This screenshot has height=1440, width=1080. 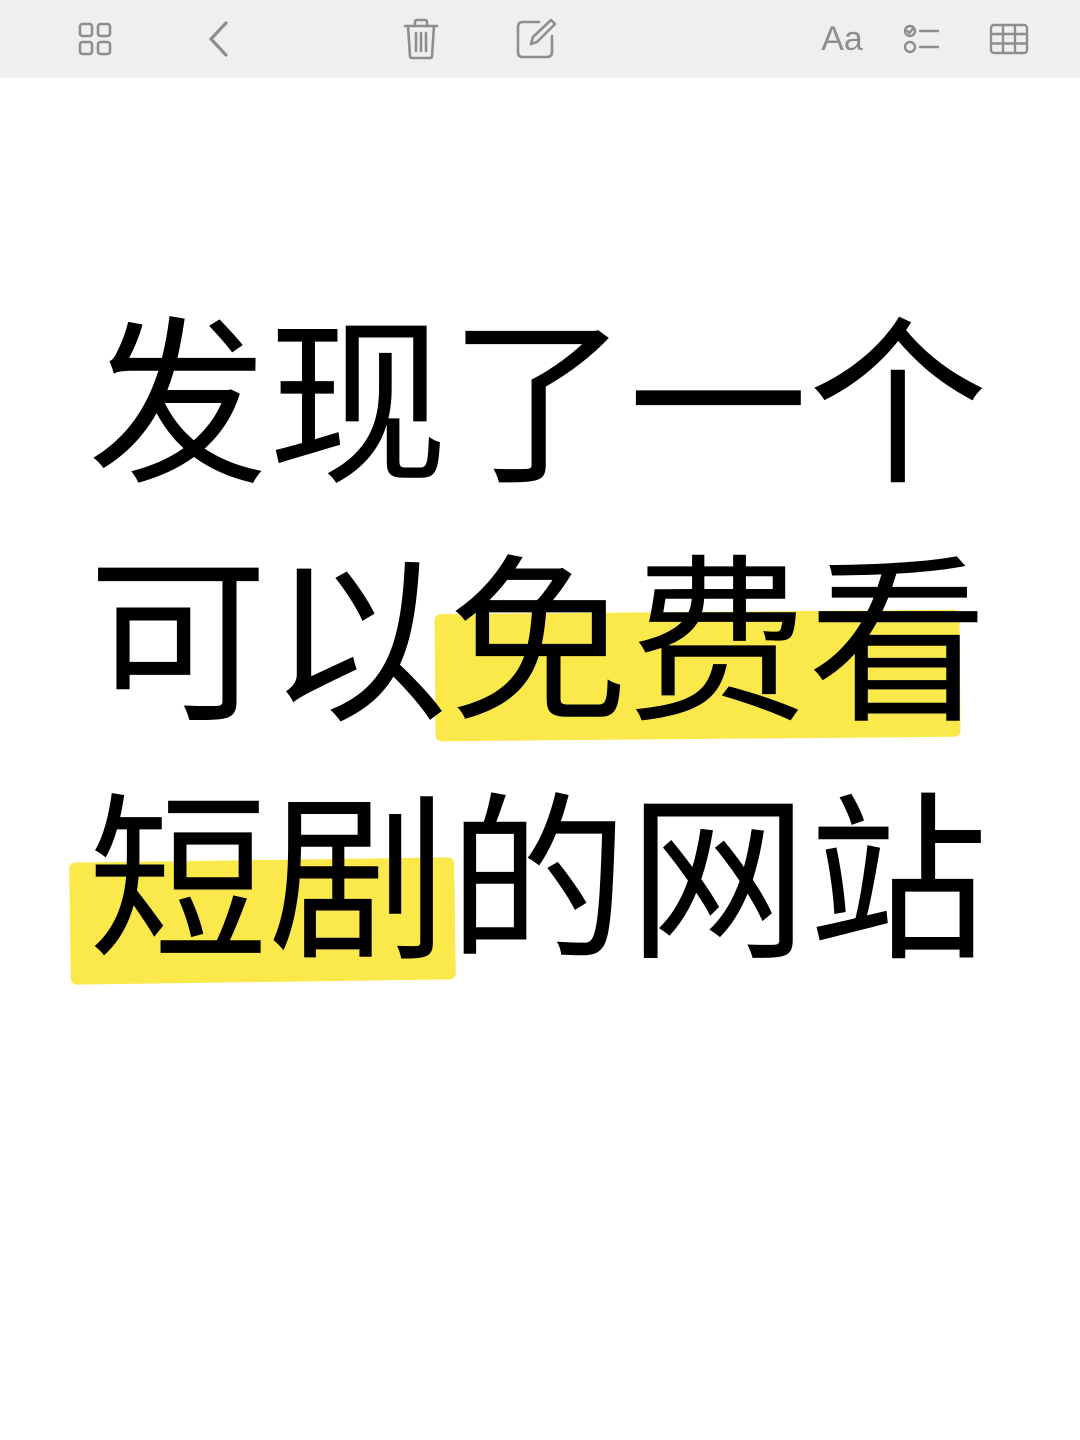 I want to click on note-text: 发现了一个, so click(x=538, y=406).